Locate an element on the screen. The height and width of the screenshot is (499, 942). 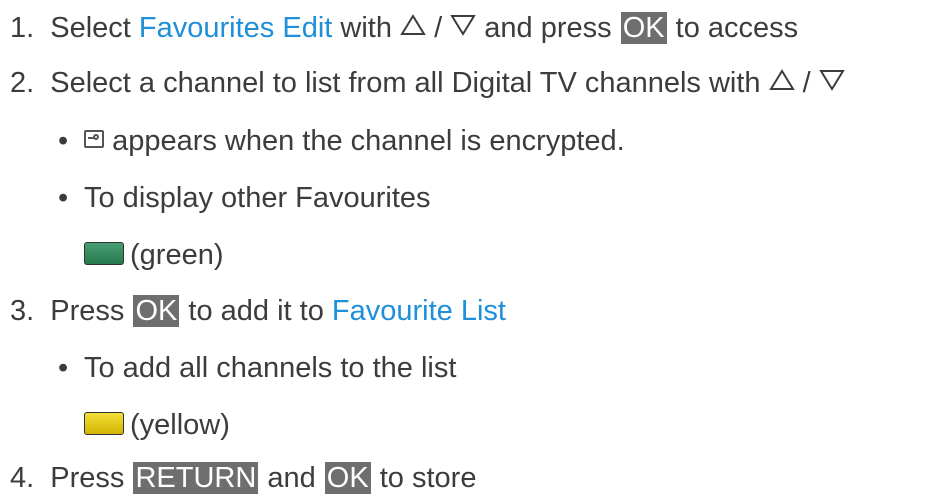
step-text: to add it to is located at coordinates (256, 311).